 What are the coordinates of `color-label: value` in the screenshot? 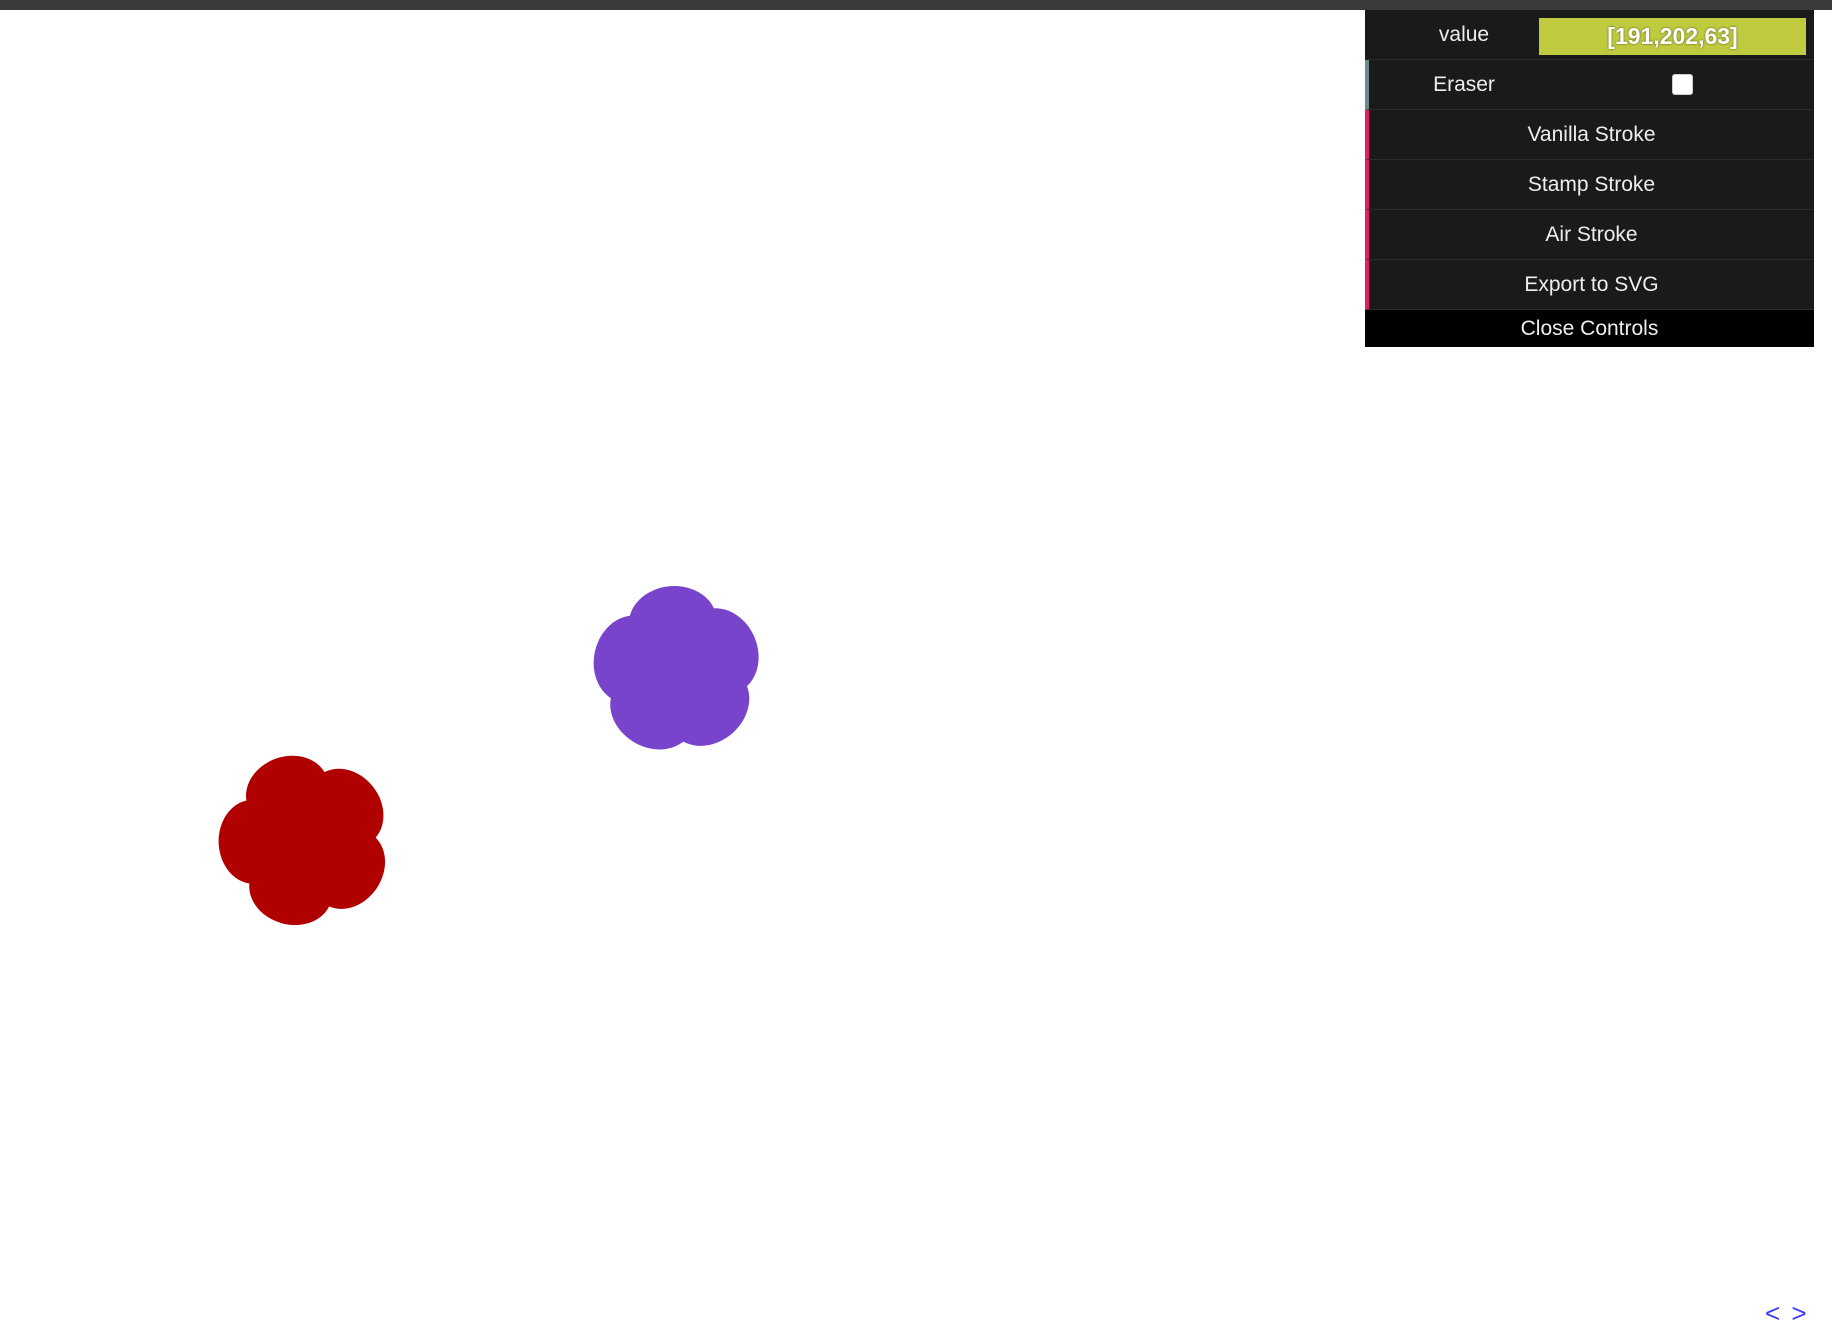 It's located at (1464, 34).